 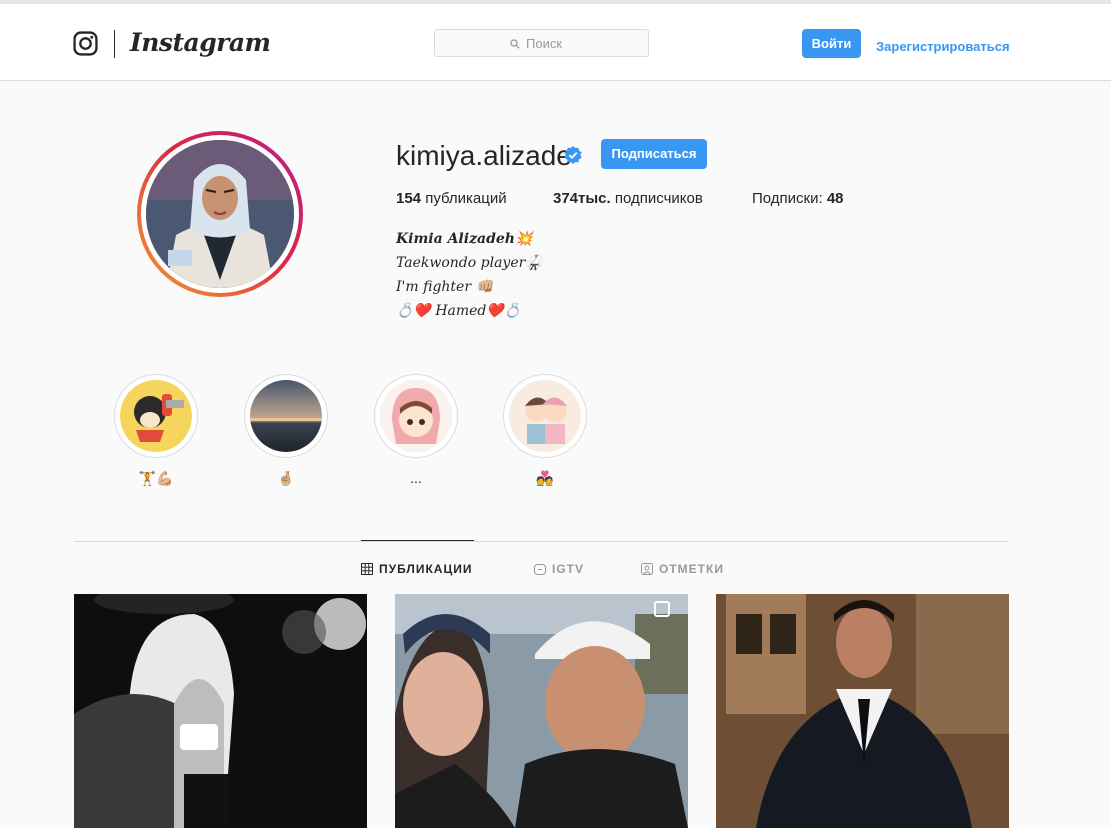 What do you see at coordinates (409, 198) in the screenshot?
I see `posts-count-value: 154` at bounding box center [409, 198].